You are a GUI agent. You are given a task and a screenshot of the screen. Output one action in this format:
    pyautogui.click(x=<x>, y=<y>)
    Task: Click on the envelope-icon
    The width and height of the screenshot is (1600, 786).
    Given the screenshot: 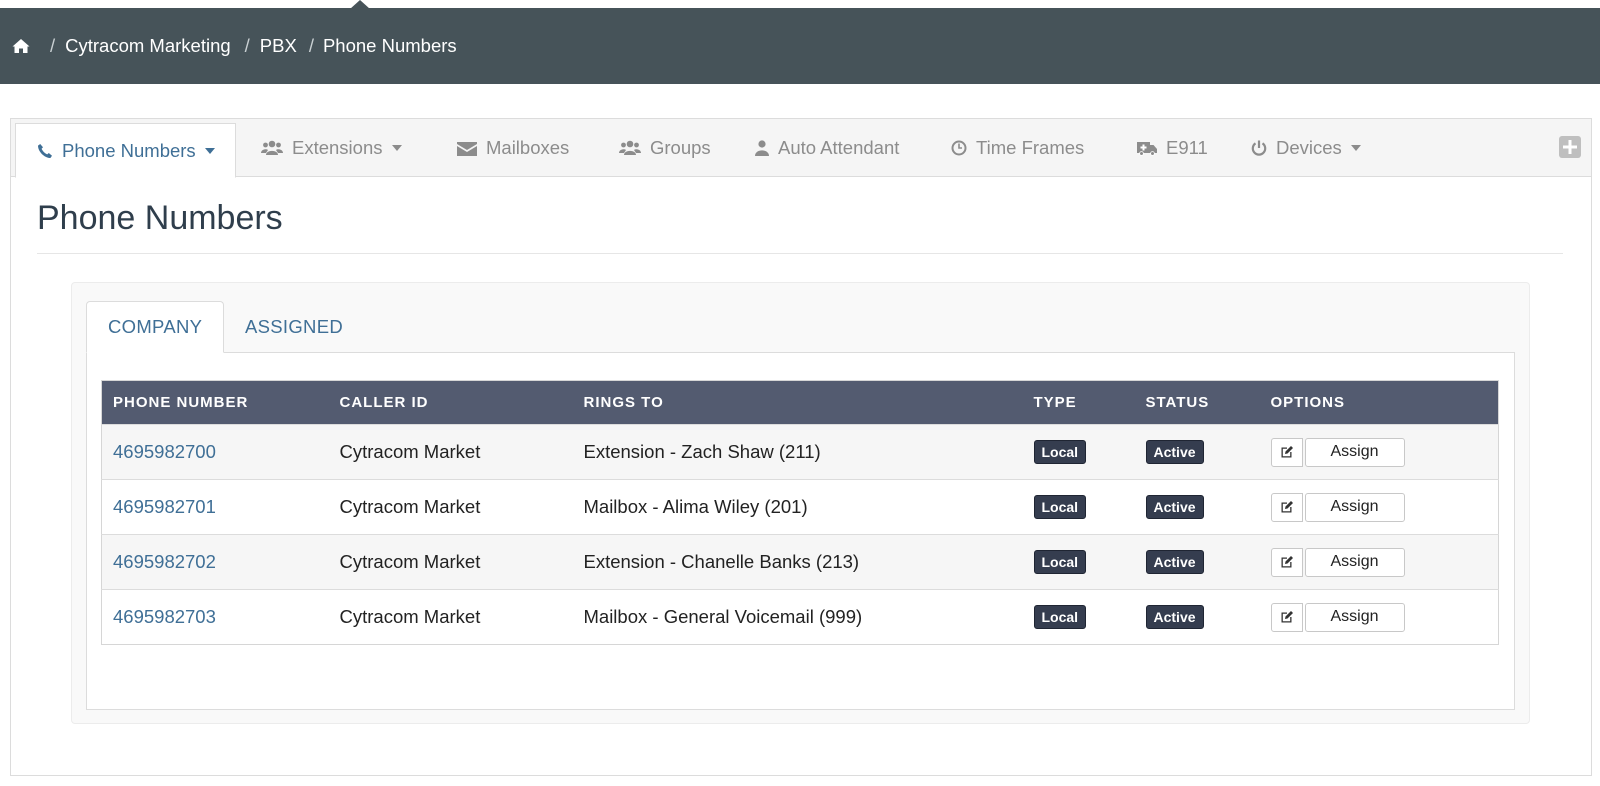 What is the action you would take?
    pyautogui.click(x=467, y=148)
    